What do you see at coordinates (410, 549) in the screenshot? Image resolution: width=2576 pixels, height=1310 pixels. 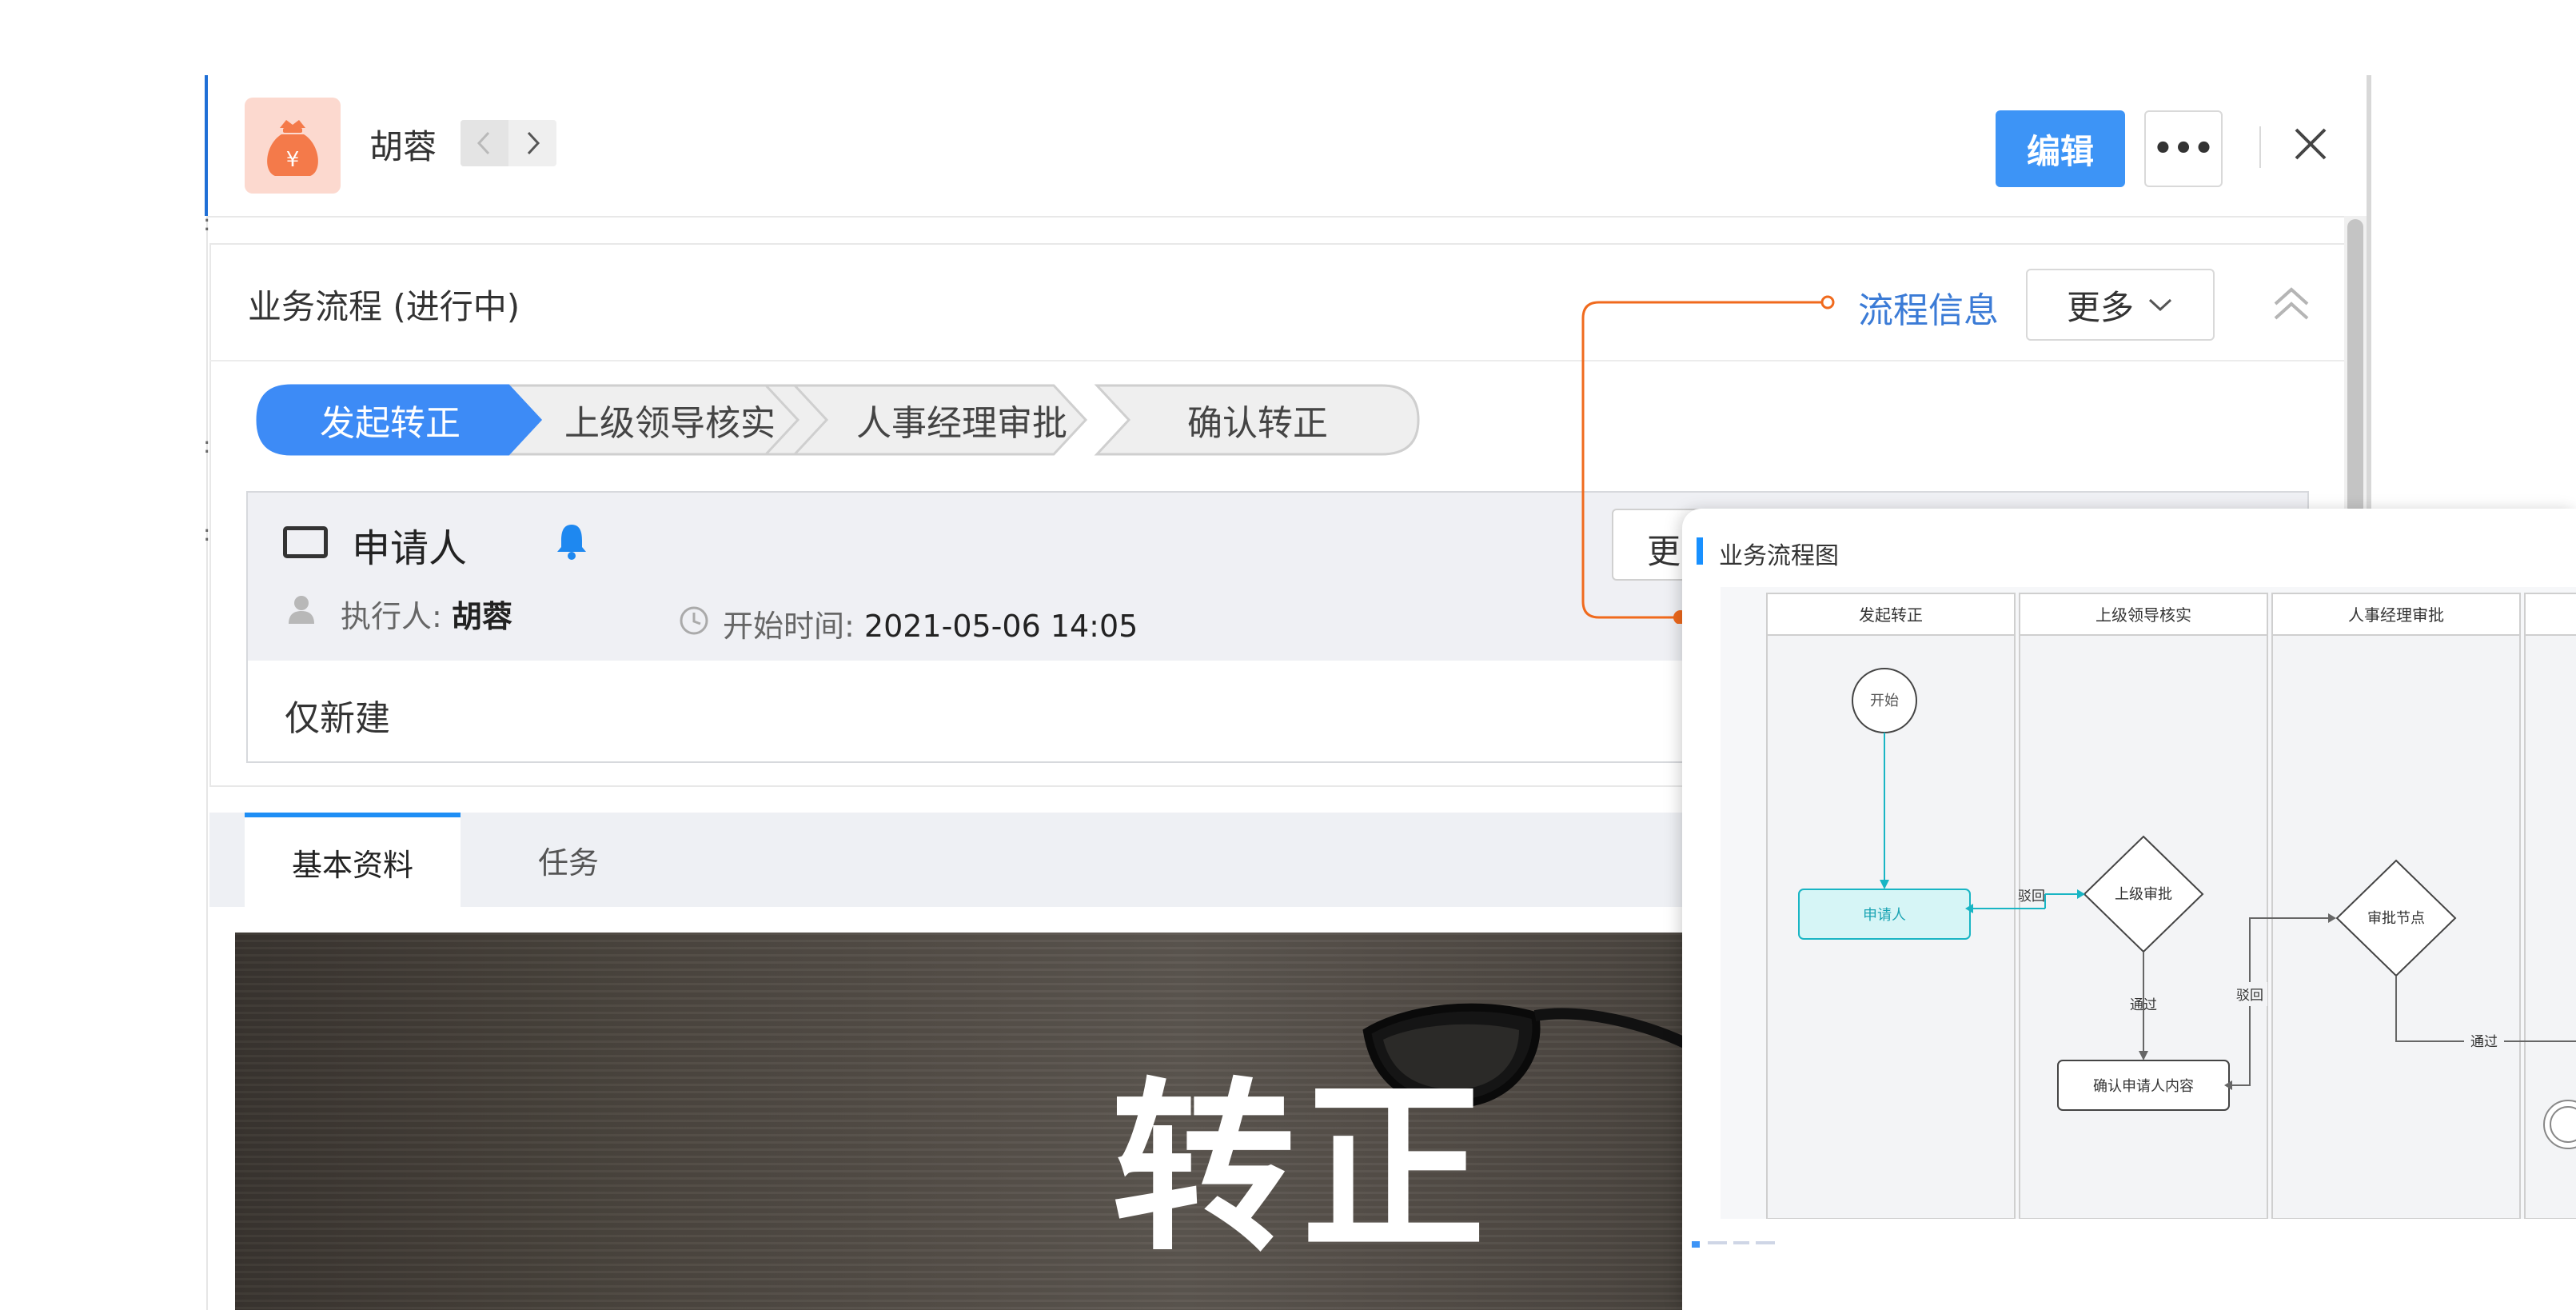 I see `task-title: 申请人` at bounding box center [410, 549].